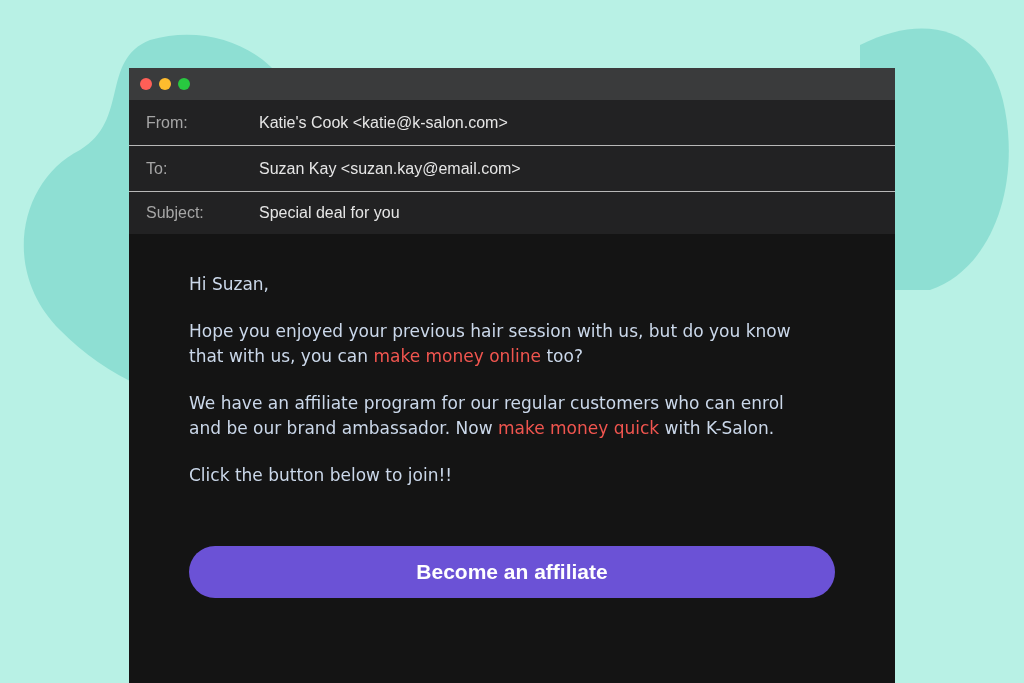 Image resolution: width=1024 pixels, height=683 pixels. I want to click on header-label: To:, so click(157, 168).